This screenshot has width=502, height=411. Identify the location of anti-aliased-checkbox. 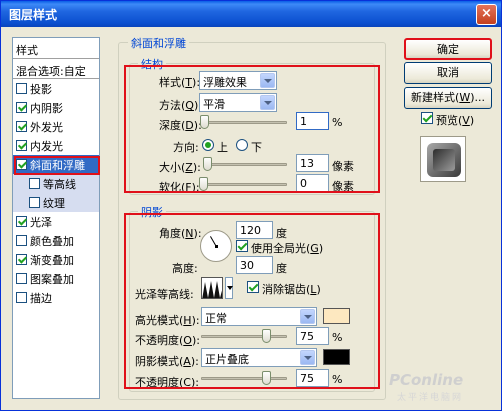
(253, 287).